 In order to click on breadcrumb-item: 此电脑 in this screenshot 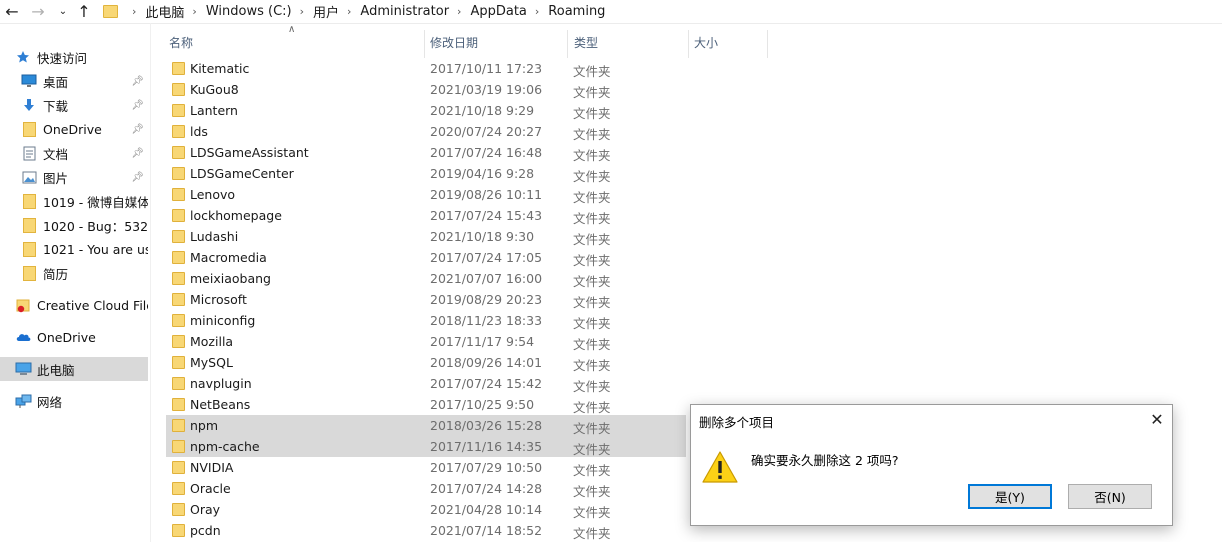, I will do `click(164, 11)`.